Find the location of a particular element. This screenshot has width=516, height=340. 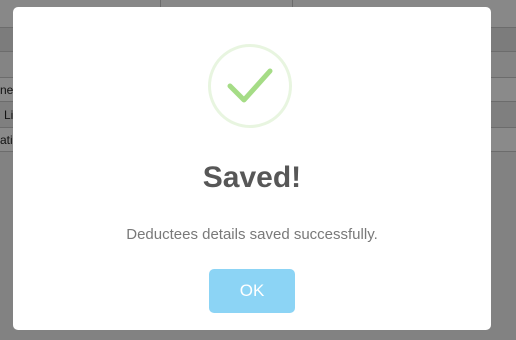

ok-button: OK is located at coordinates (252, 291).